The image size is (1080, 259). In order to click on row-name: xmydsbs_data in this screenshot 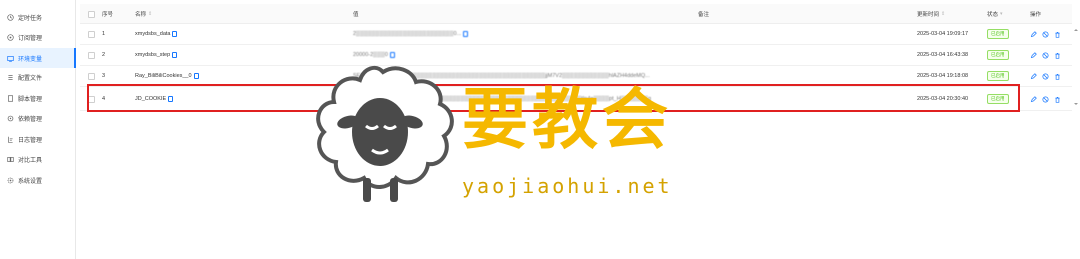, I will do `click(156, 34)`.